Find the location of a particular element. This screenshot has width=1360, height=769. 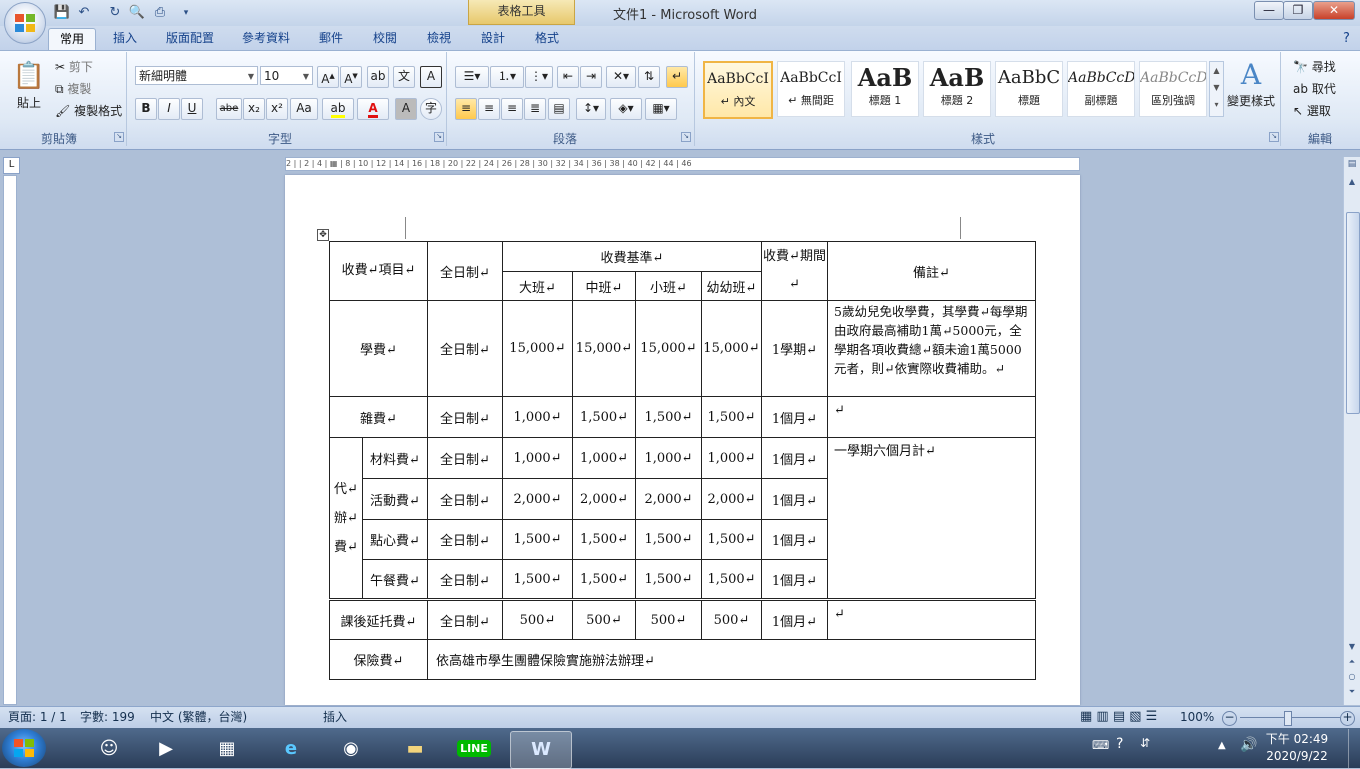

bullets-icon: ☰▾ is located at coordinates (472, 77).